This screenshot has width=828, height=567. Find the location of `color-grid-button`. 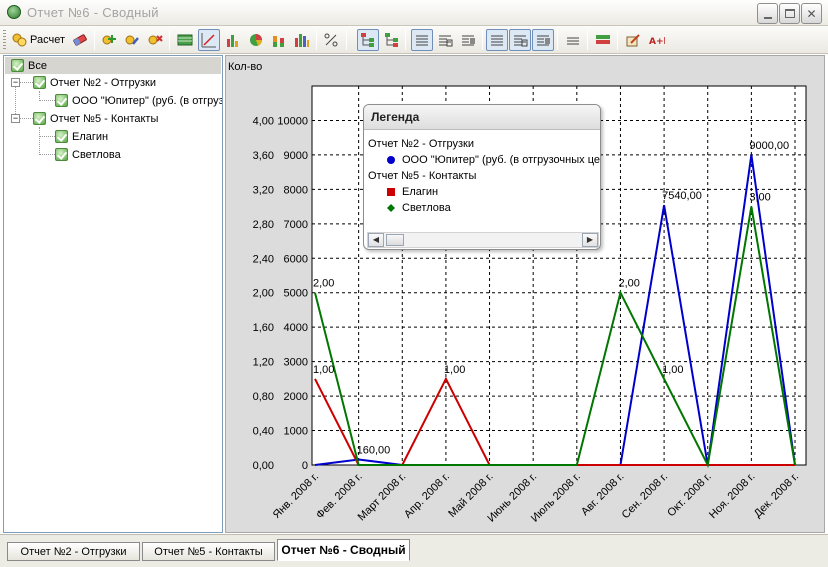

color-grid-button is located at coordinates (603, 40).